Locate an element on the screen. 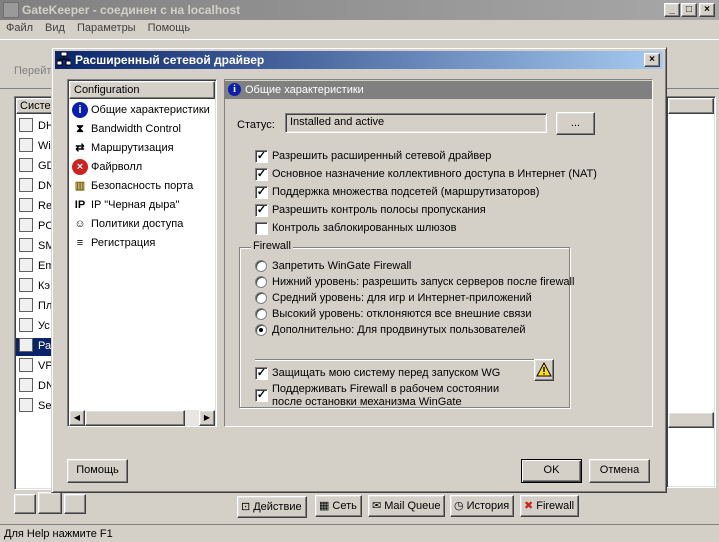 This screenshot has width=719, height=542. left-panel-header: Систем is located at coordinates (36, 106).